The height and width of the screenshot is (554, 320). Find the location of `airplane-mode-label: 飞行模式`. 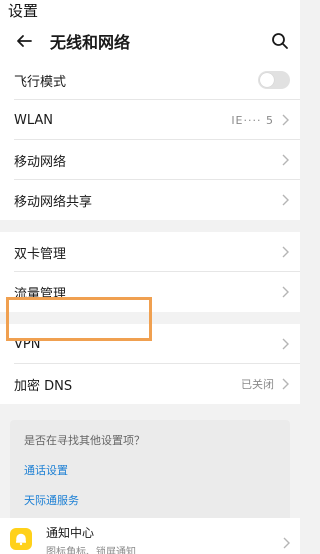

airplane-mode-label: 飞行模式 is located at coordinates (40, 82).